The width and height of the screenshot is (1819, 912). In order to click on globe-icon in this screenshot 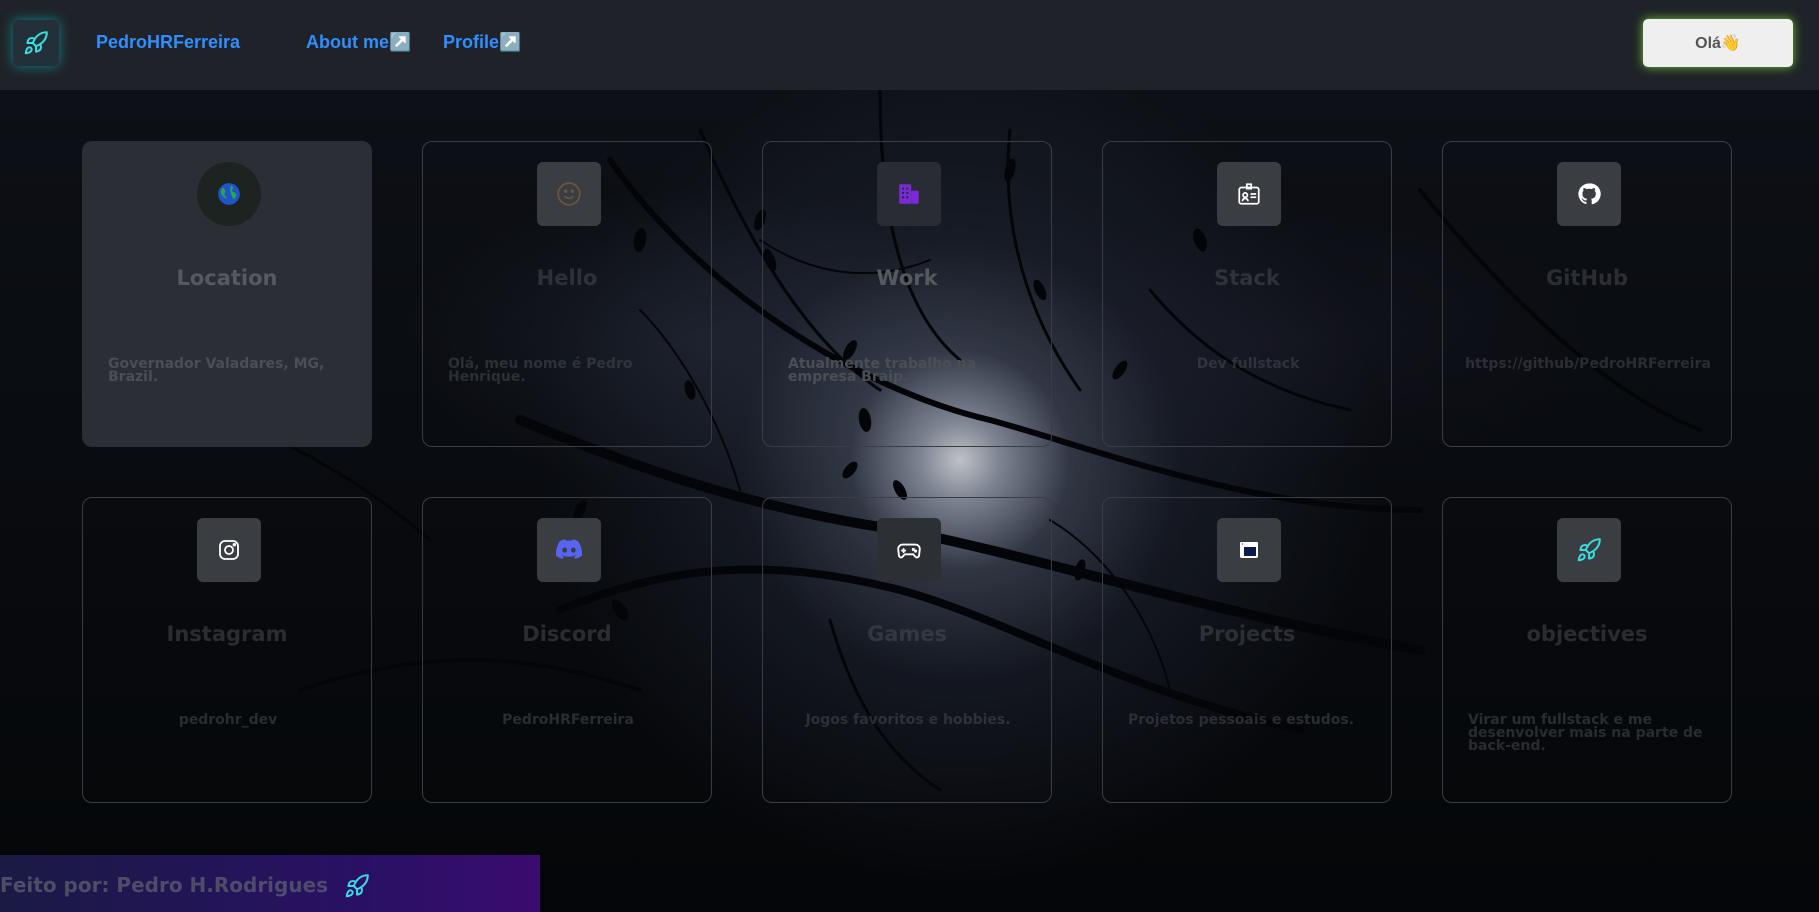, I will do `click(229, 194)`.